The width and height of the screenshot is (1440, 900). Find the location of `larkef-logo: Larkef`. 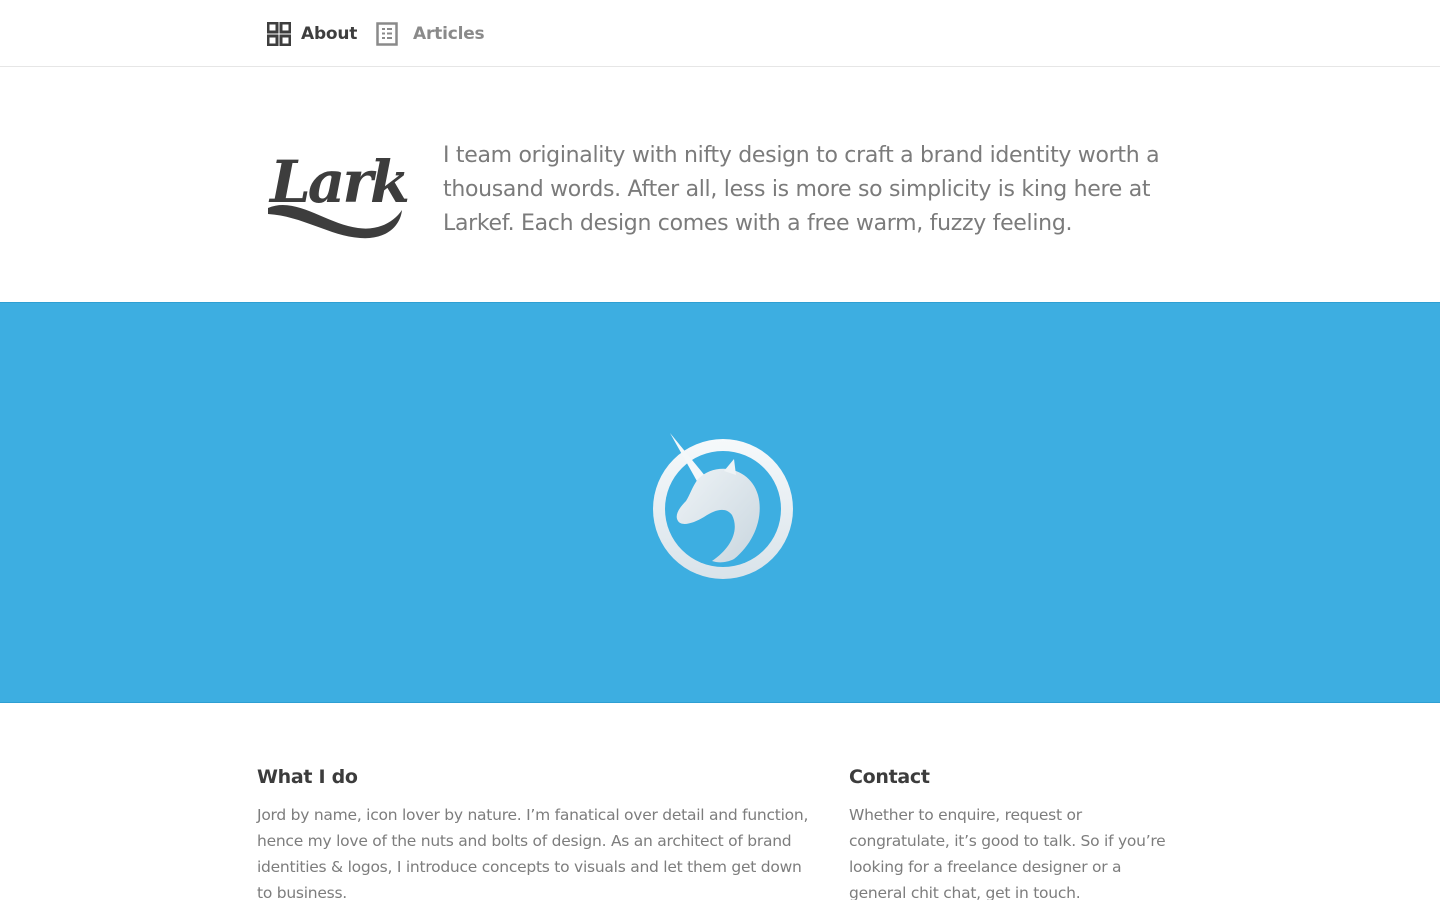

larkef-logo: Larkef is located at coordinates (372, 187).